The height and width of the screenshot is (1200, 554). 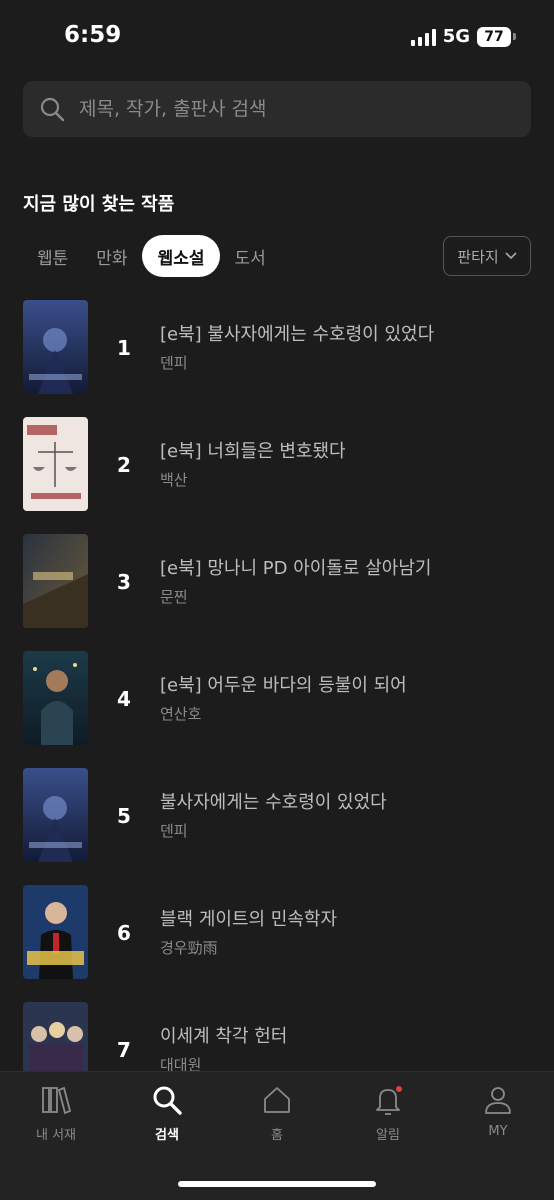 I want to click on nav-library: 내 서재, so click(x=56, y=1113).